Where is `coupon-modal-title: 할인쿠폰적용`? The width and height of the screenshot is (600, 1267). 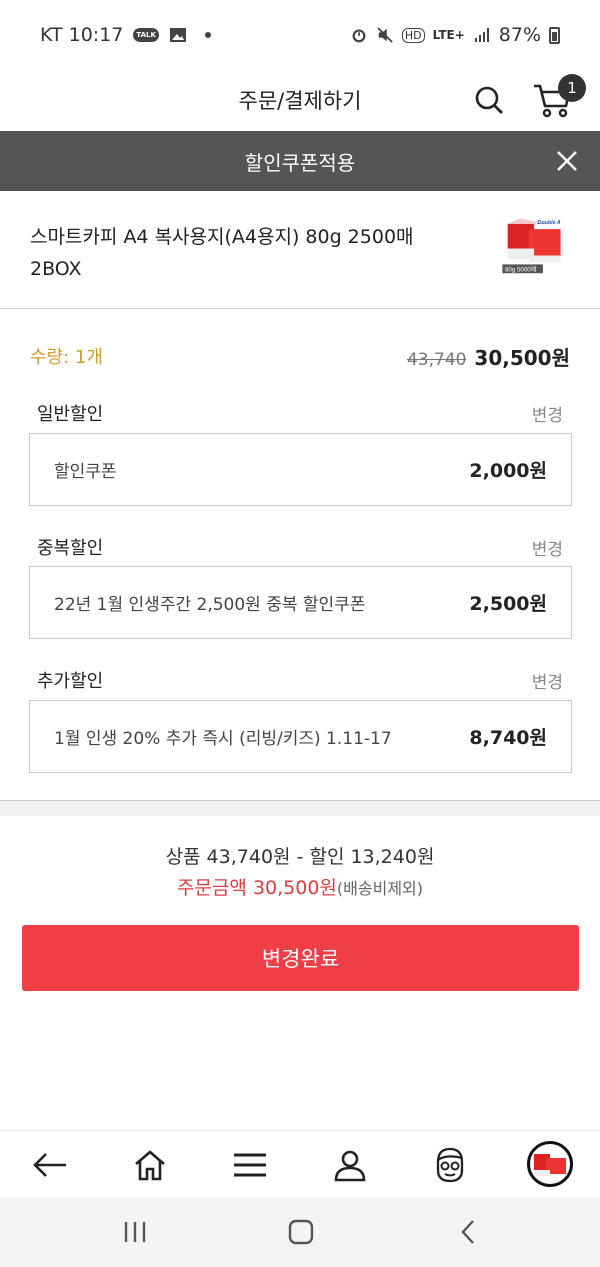 coupon-modal-title: 할인쿠폰적용 is located at coordinates (300, 162).